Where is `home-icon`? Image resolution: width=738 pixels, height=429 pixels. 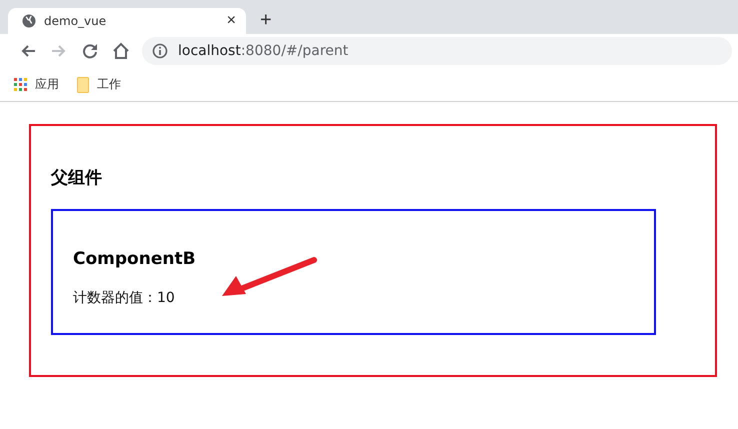 home-icon is located at coordinates (121, 51).